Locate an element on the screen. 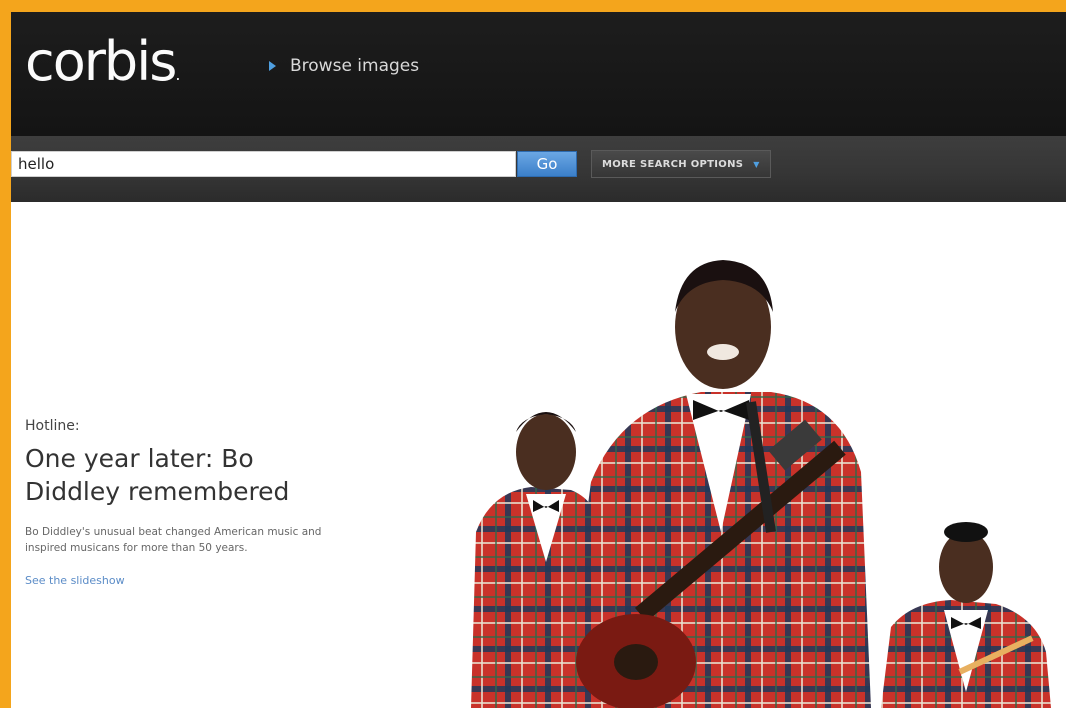  more-search-options-button: MORE SEARCH OPTIONS ▼ is located at coordinates (681, 164).